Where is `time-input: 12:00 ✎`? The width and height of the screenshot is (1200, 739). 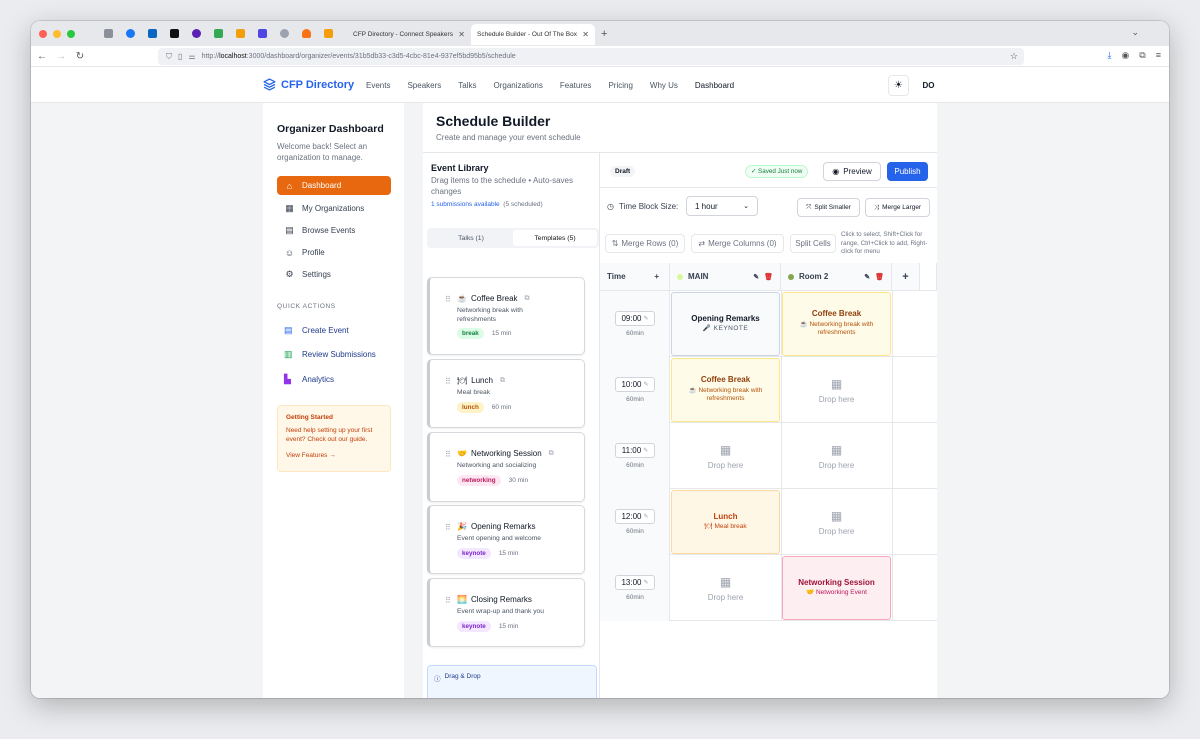
time-input: 12:00 ✎ is located at coordinates (635, 516).